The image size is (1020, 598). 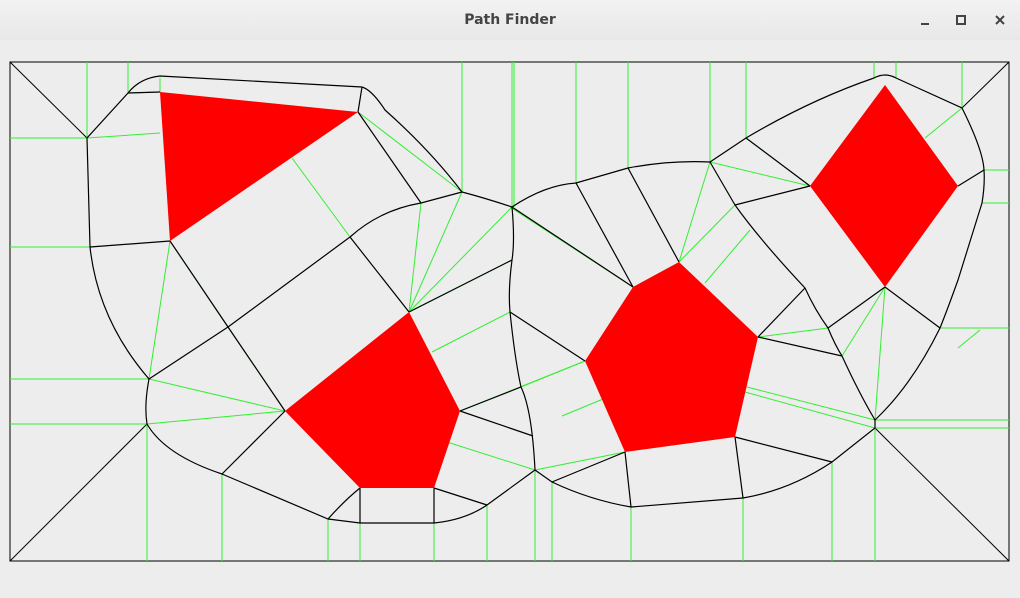 I want to click on window-title: Path Finder, so click(x=510, y=20).